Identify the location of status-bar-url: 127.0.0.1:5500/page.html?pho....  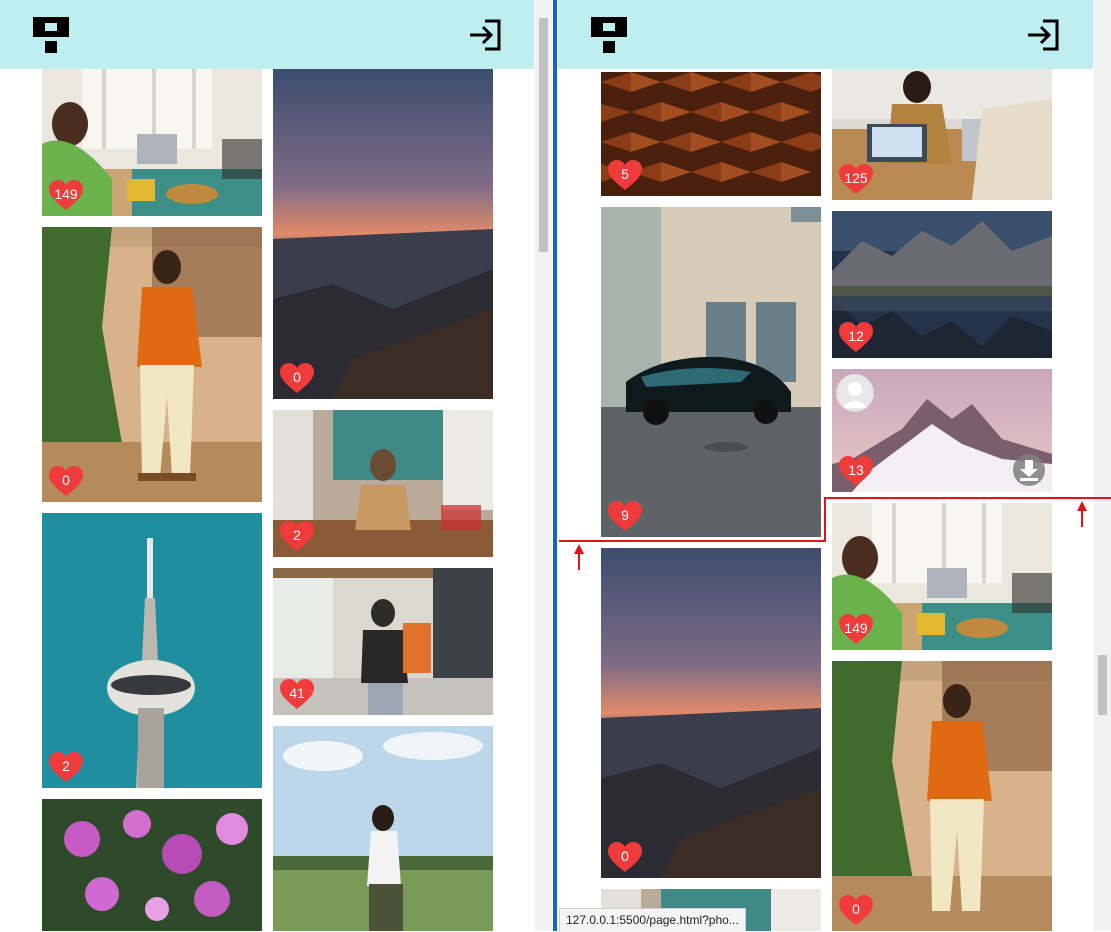
(652, 920).